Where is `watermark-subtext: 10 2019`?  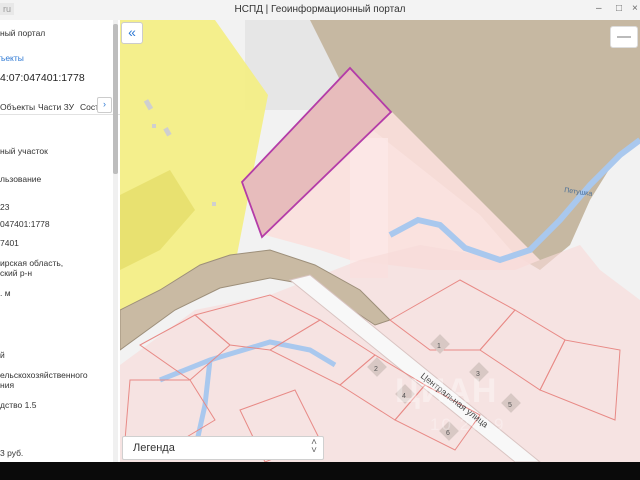 watermark-subtext: 10 2019 is located at coordinates (468, 424).